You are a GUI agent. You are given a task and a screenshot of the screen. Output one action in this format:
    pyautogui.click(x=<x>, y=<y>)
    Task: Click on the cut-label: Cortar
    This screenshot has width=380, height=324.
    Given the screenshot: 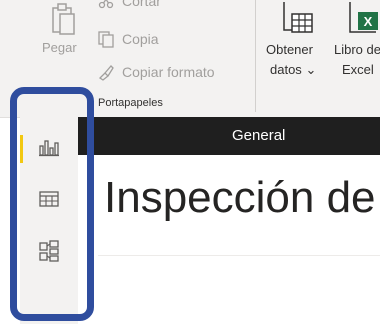 What is the action you would take?
    pyautogui.click(x=141, y=4)
    